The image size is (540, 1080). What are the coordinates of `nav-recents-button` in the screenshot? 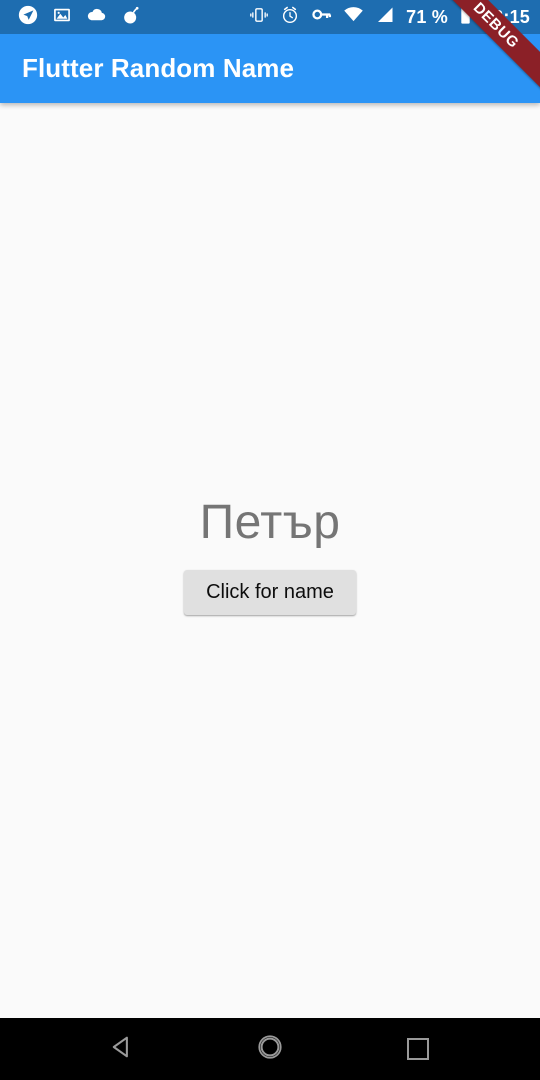 It's located at (418, 1049).